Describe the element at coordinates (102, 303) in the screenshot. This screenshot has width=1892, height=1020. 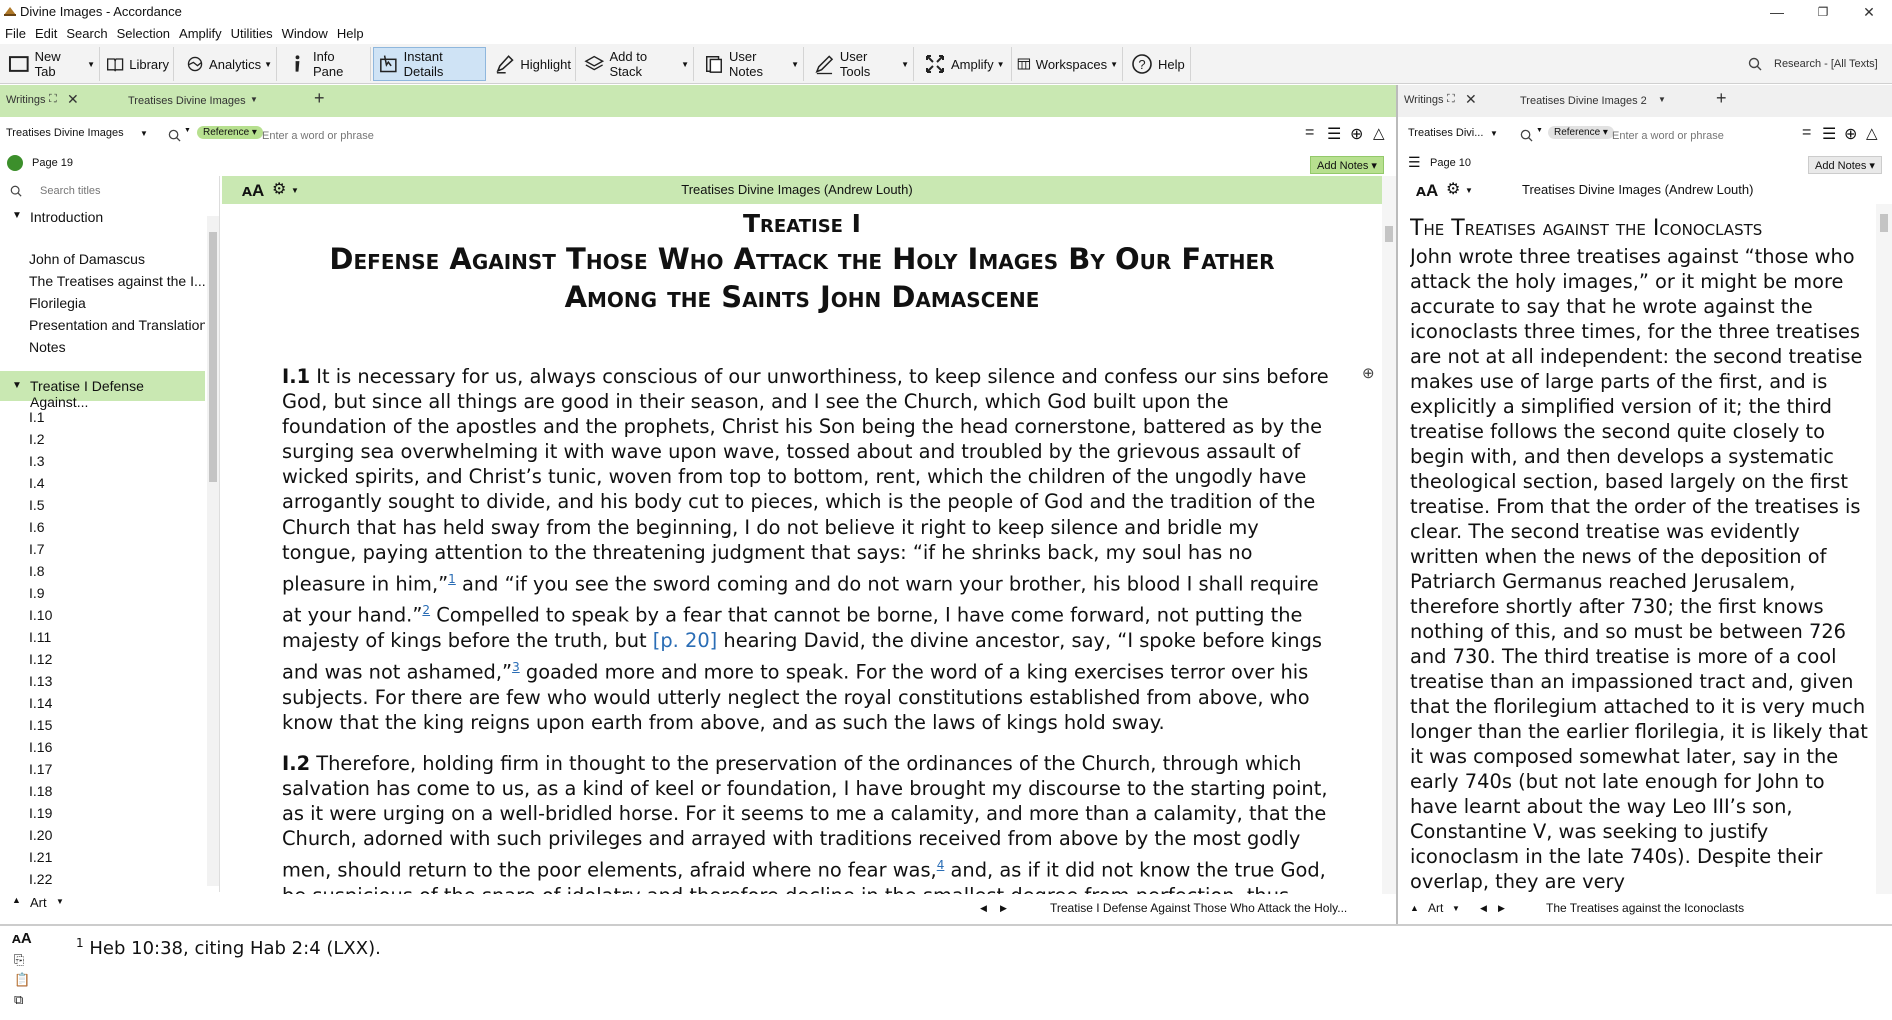
I see `toc-item: Florilegia` at that location.